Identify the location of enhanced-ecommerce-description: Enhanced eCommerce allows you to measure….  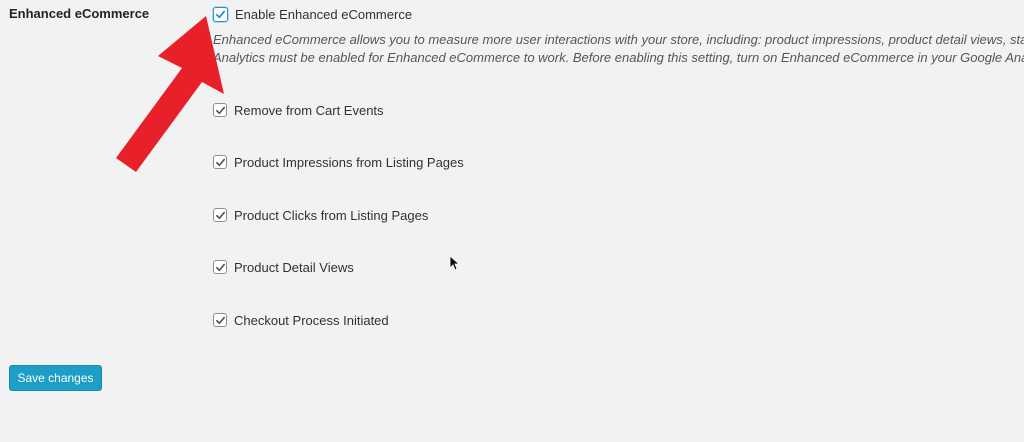
(618, 49).